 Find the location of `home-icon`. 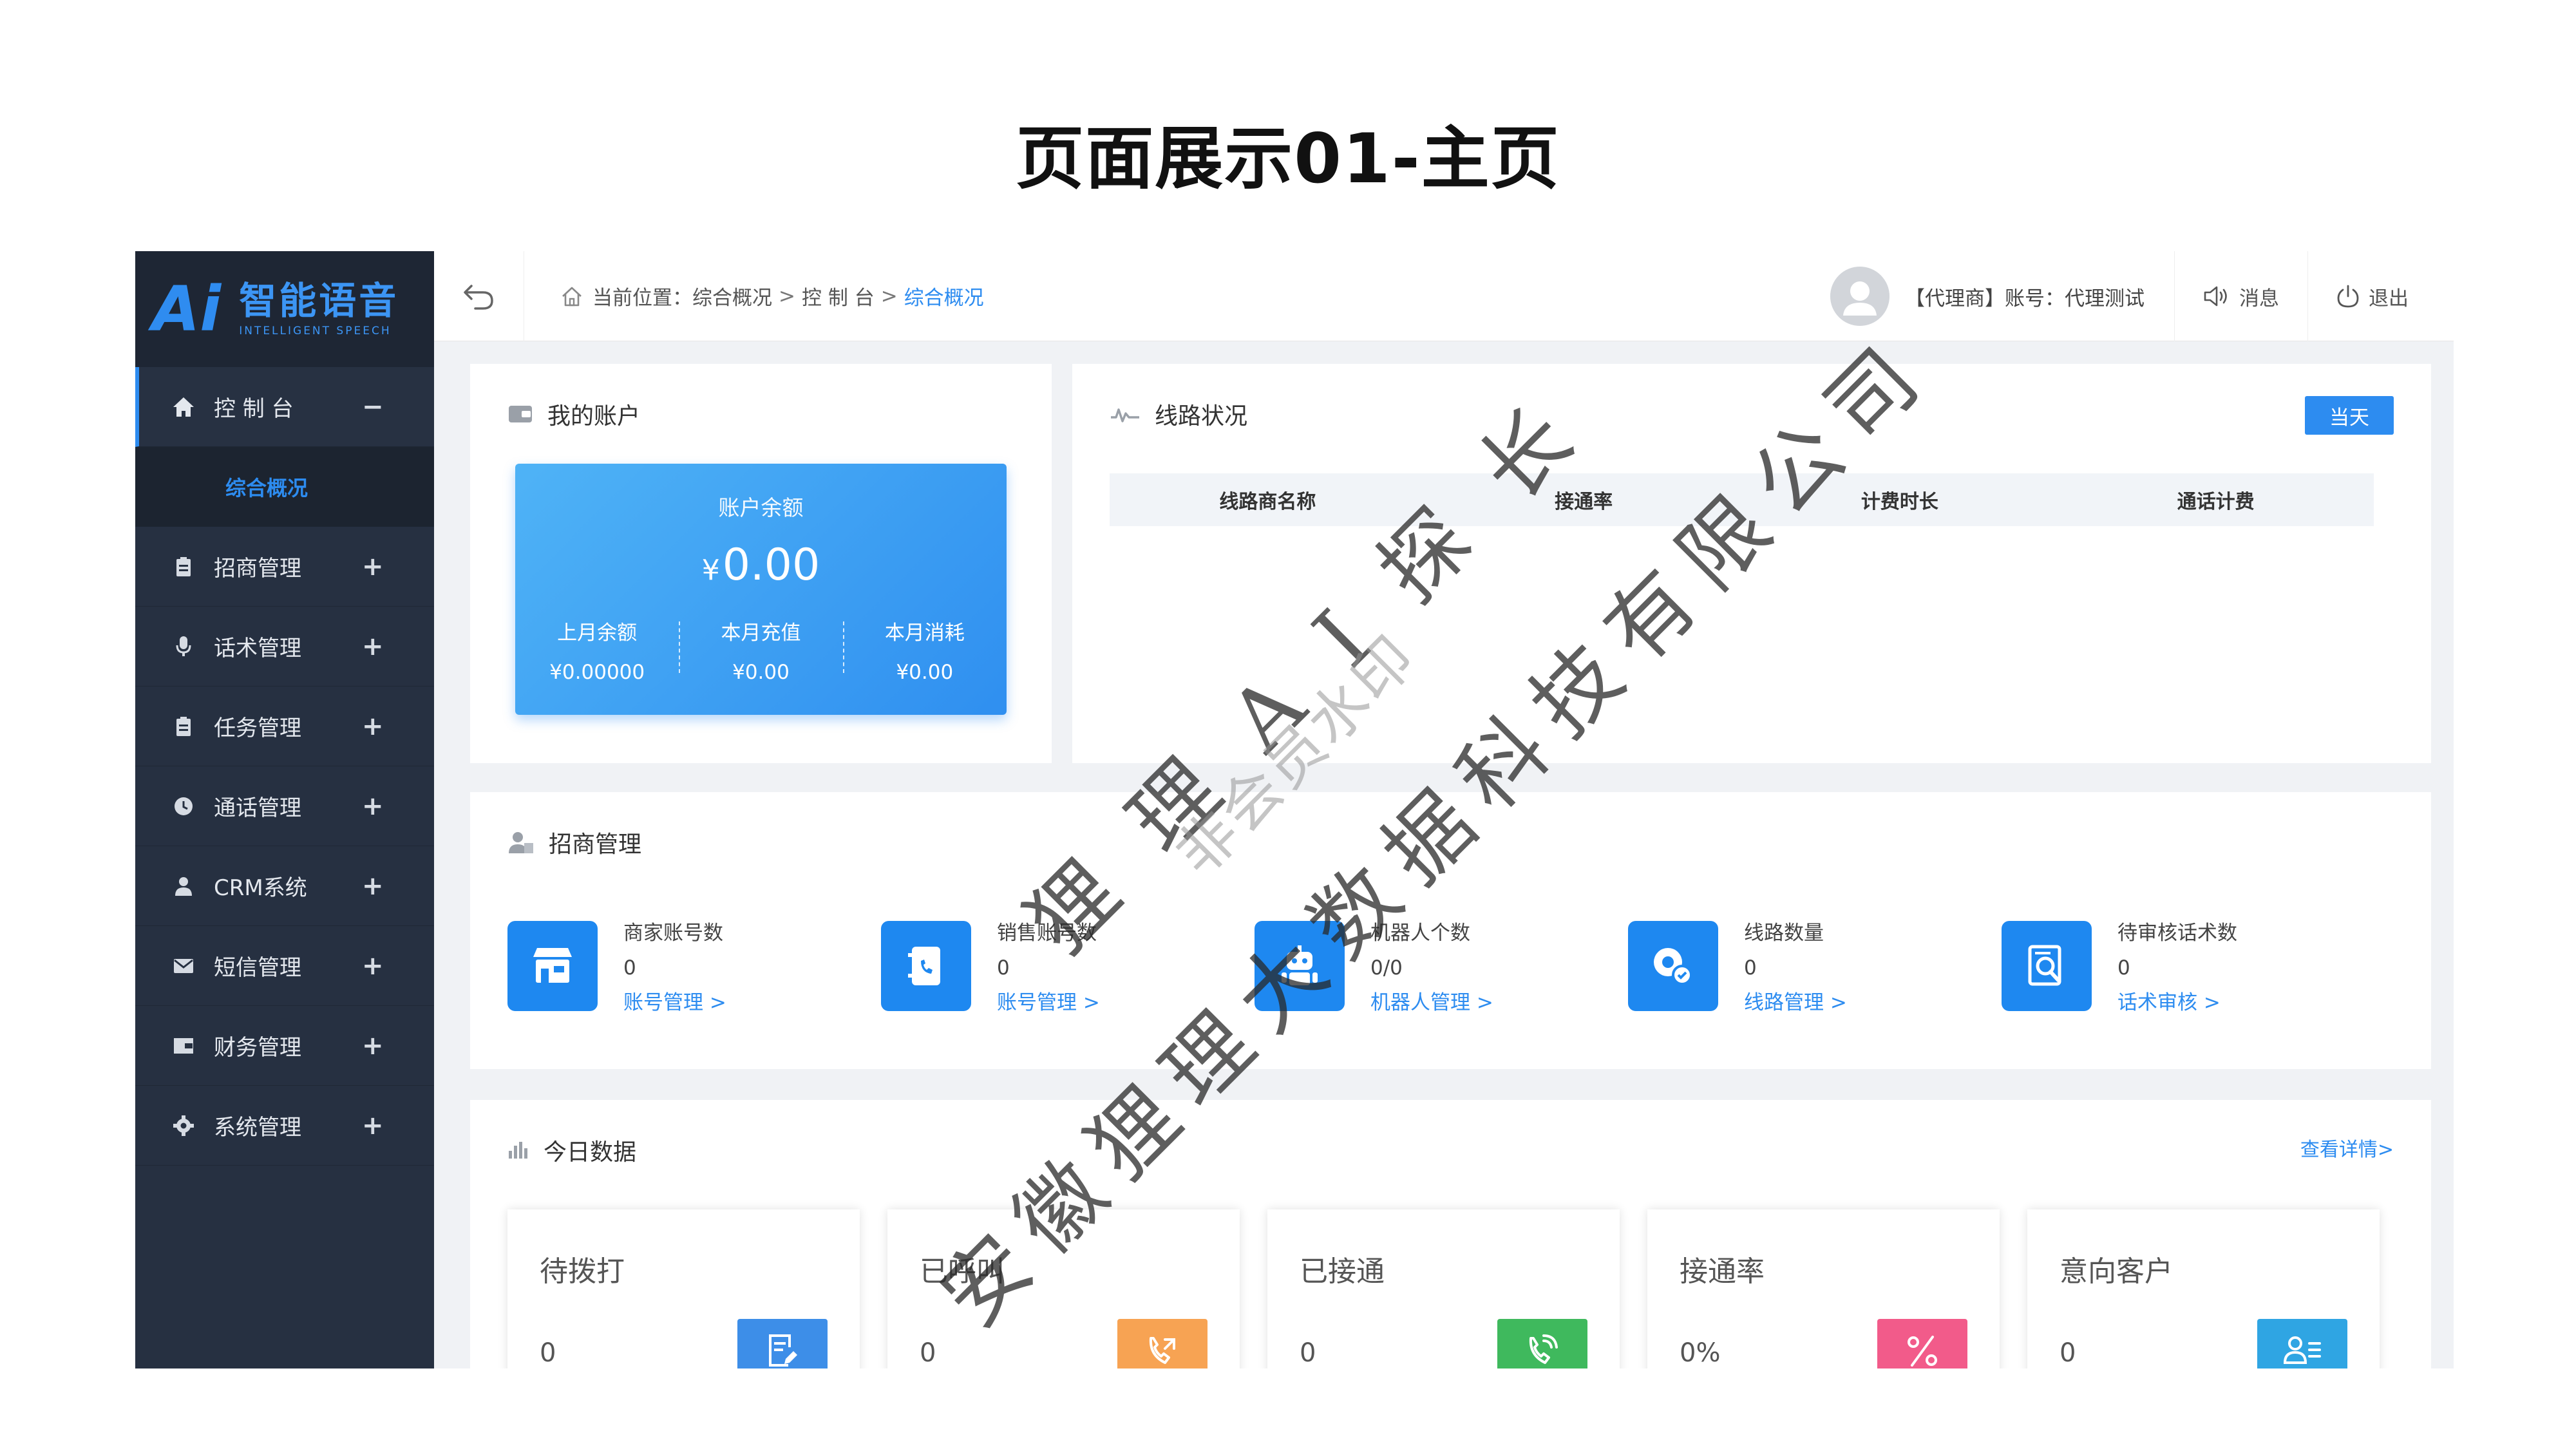

home-icon is located at coordinates (183, 407).